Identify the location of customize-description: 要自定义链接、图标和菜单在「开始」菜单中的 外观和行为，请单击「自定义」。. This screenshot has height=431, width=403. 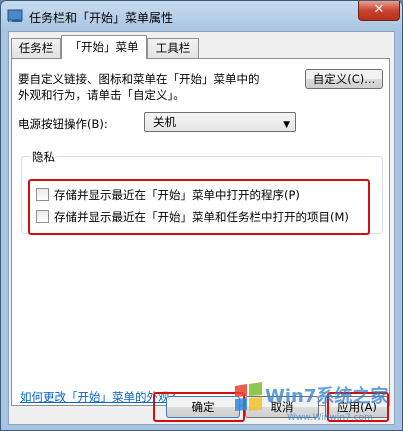
(139, 87).